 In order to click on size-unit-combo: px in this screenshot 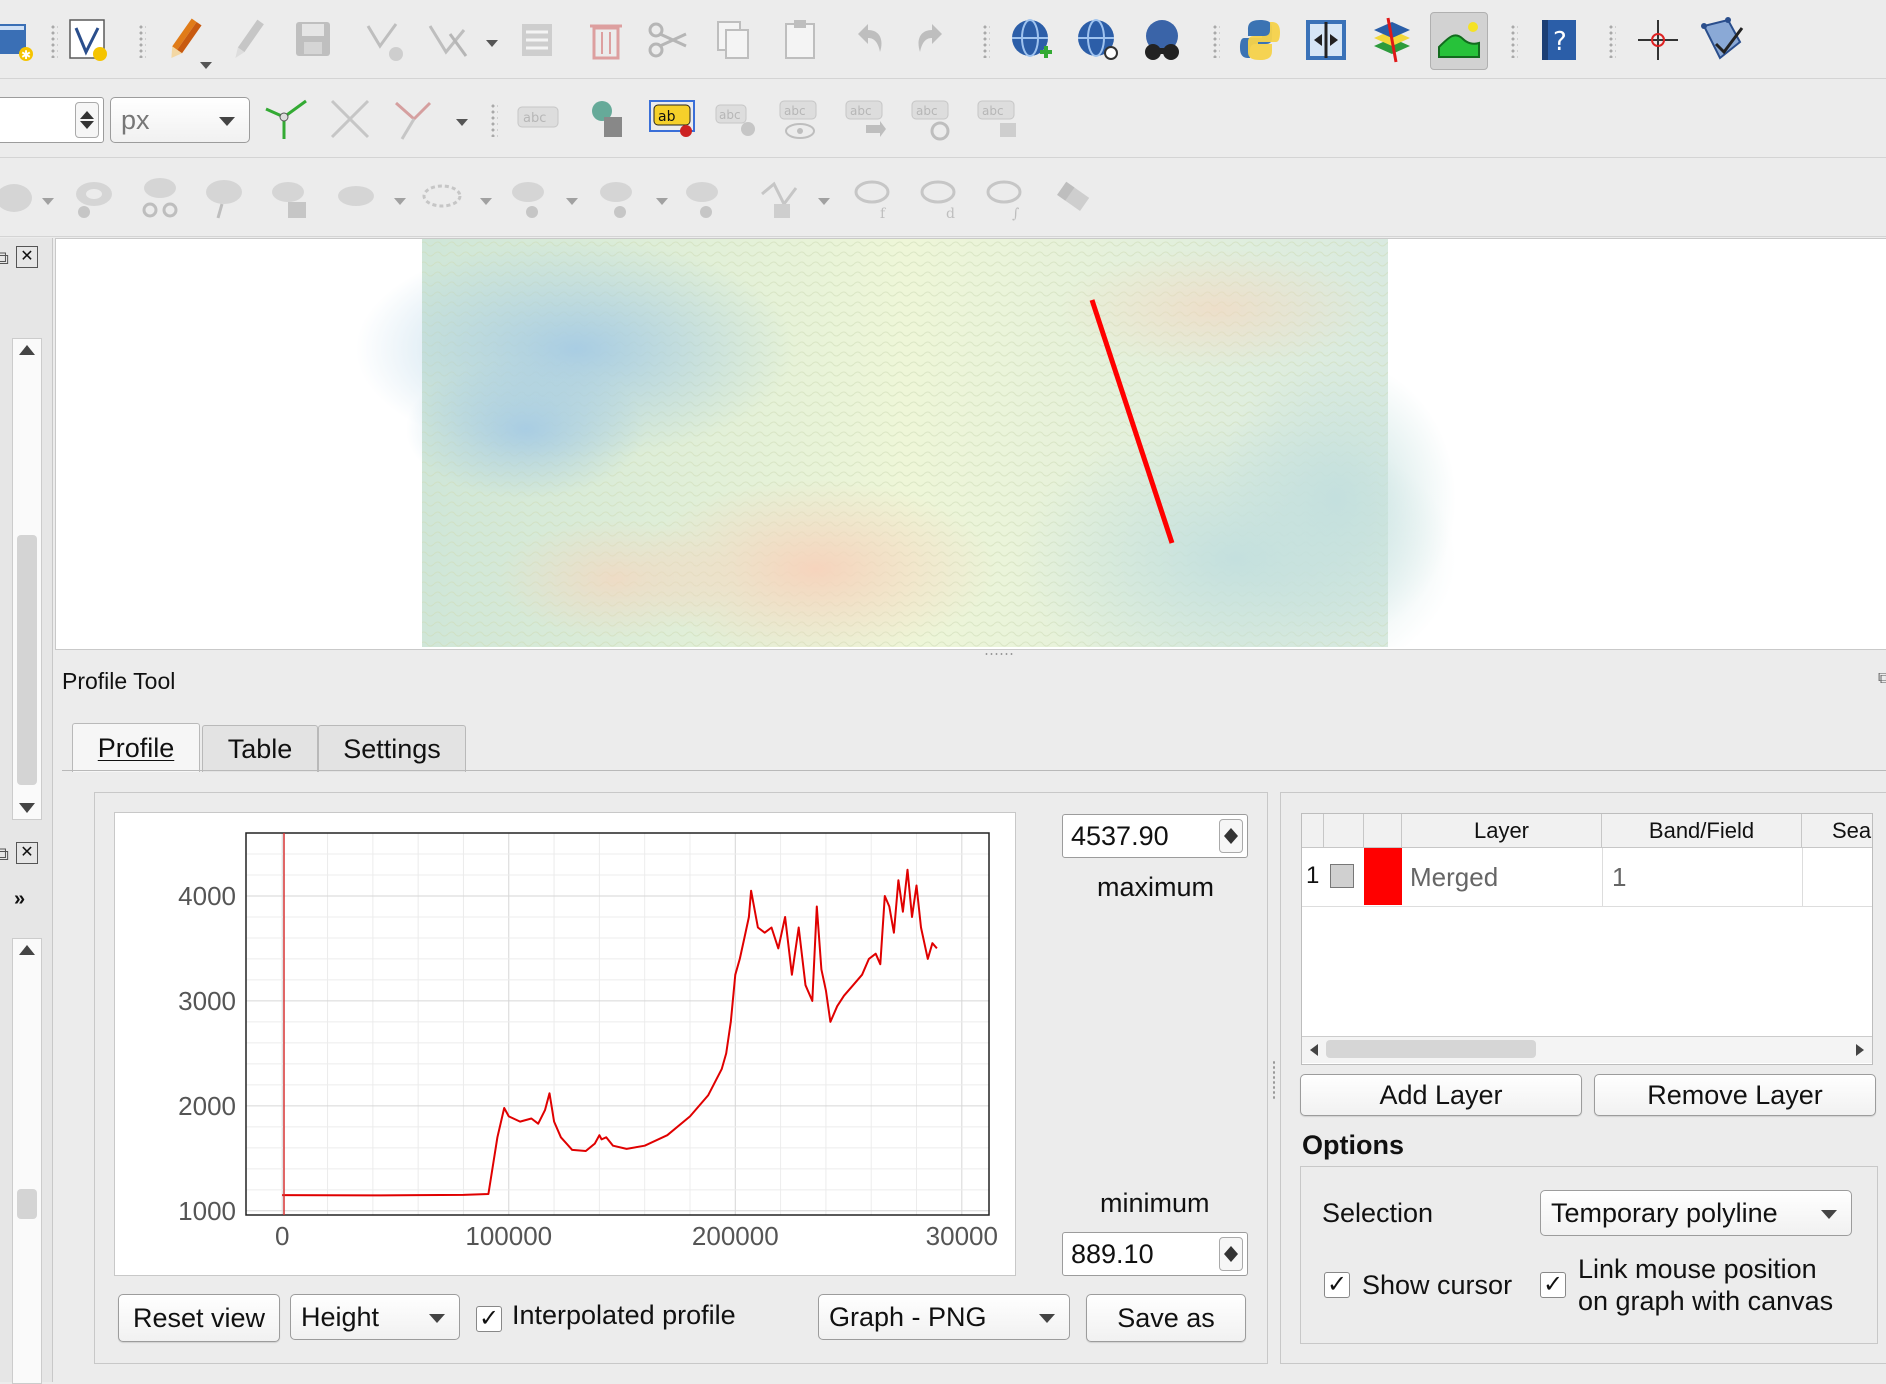, I will do `click(180, 120)`.